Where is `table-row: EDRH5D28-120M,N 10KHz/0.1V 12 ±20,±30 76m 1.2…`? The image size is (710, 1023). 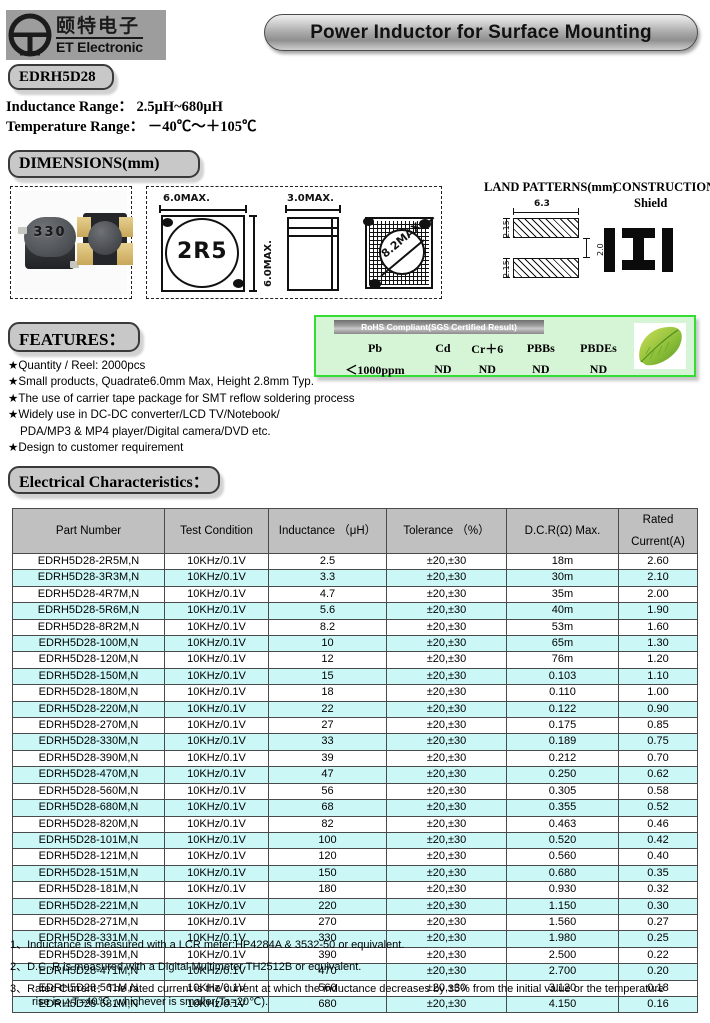 table-row: EDRH5D28-120M,N 10KHz/0.1V 12 ±20,±30 76m 1.2… is located at coordinates (355, 660).